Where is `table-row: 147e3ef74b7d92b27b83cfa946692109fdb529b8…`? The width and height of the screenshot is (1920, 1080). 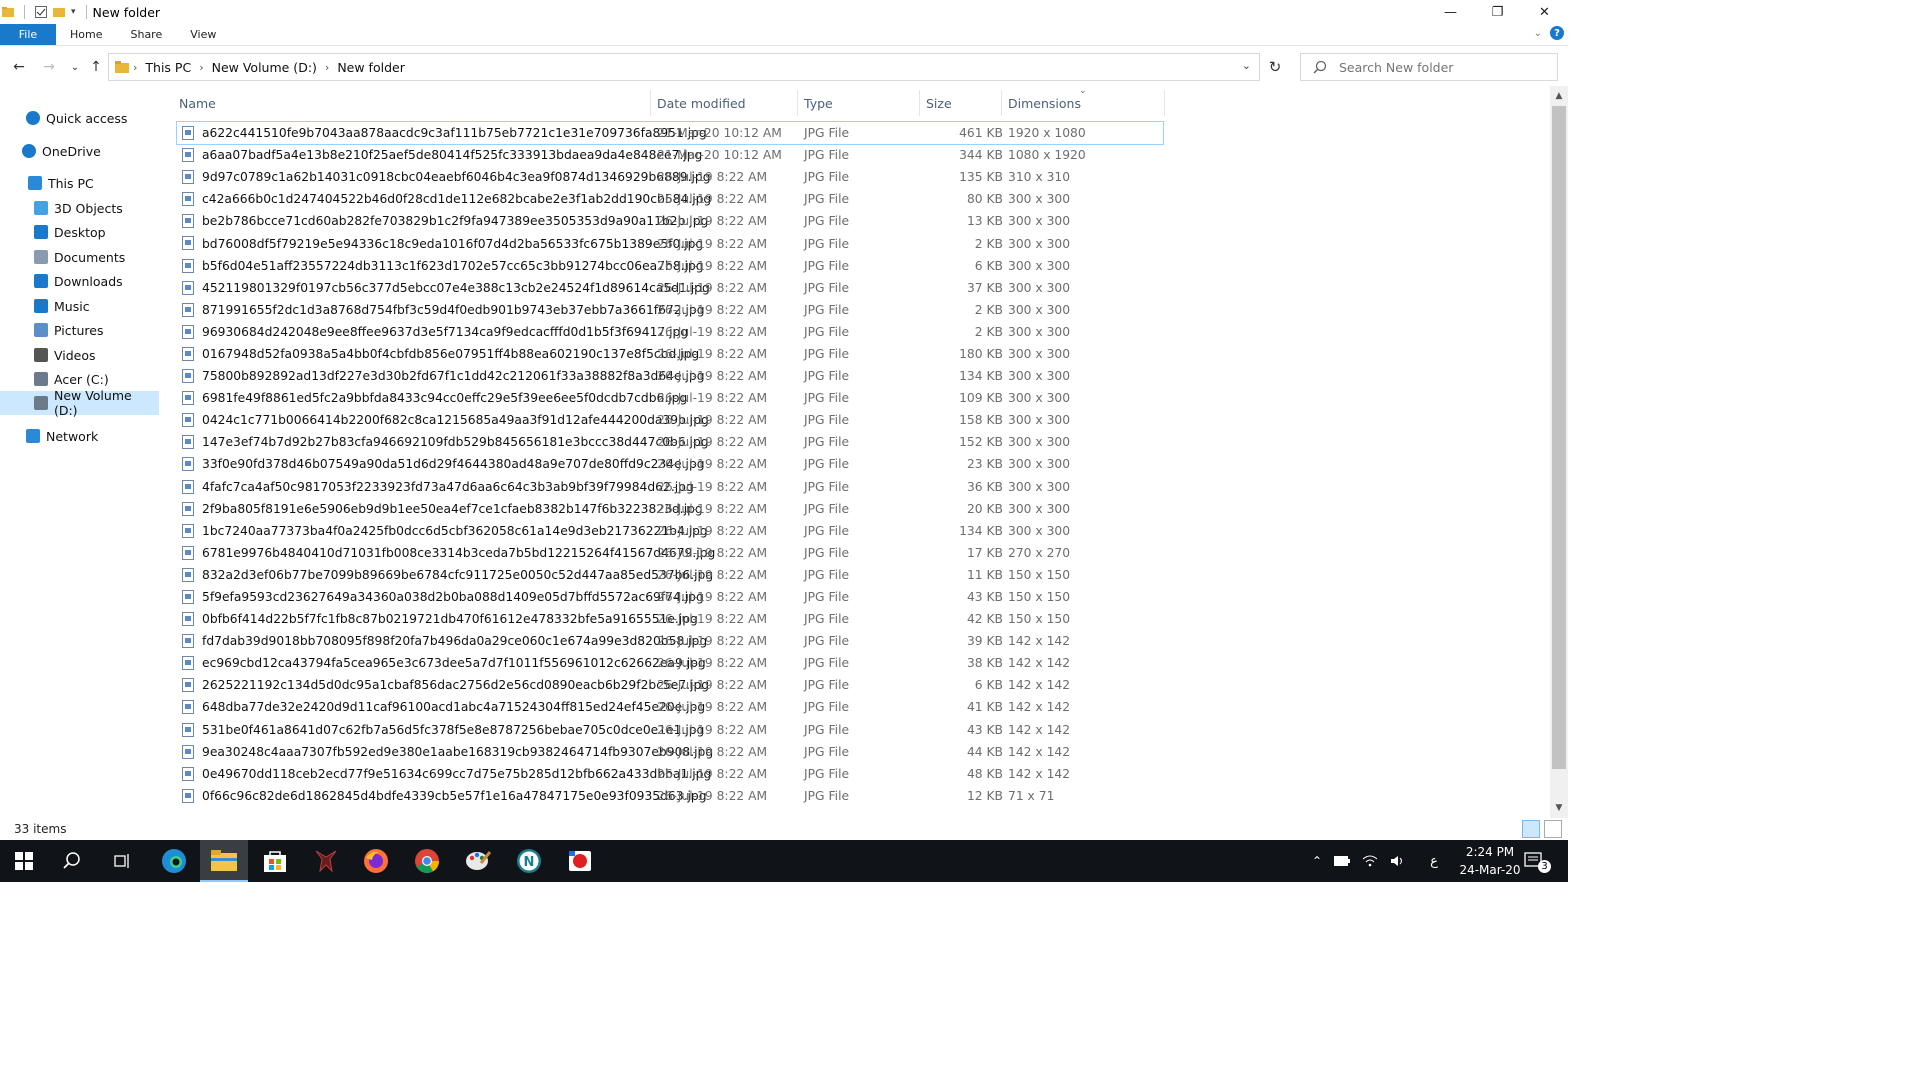 table-row: 147e3ef74b7d92b27b83cfa946692109fdb529b8… is located at coordinates (670, 442).